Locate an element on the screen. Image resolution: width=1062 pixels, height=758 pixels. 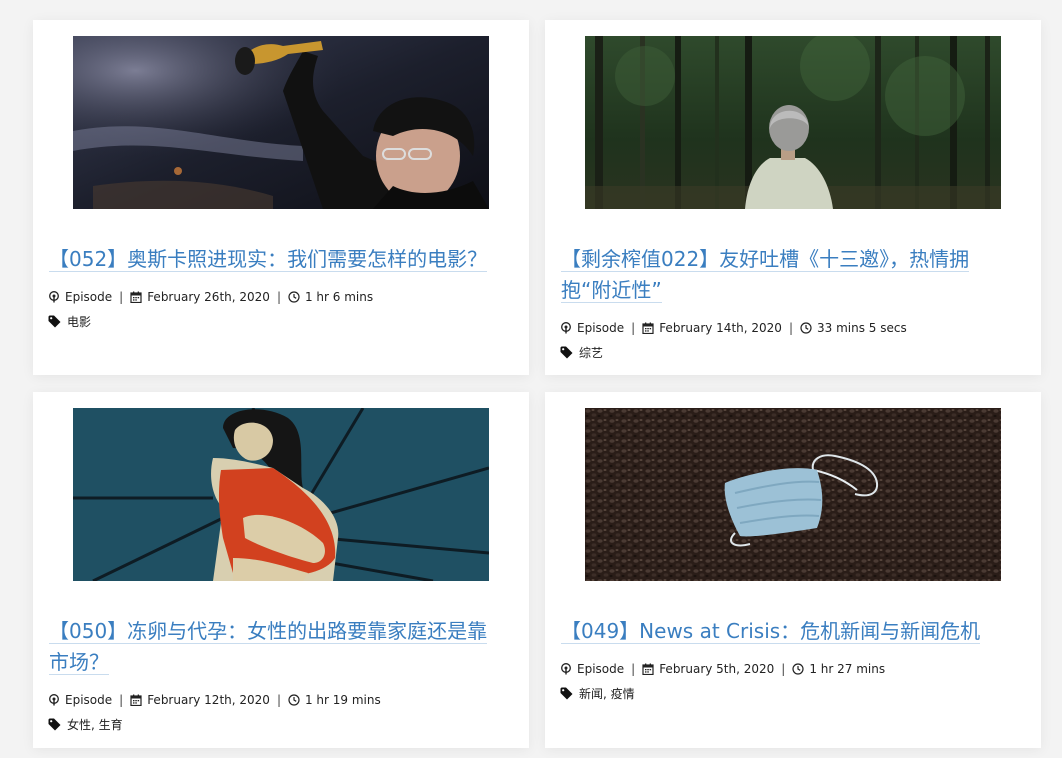
pregnancy-illustration is located at coordinates (281, 494).